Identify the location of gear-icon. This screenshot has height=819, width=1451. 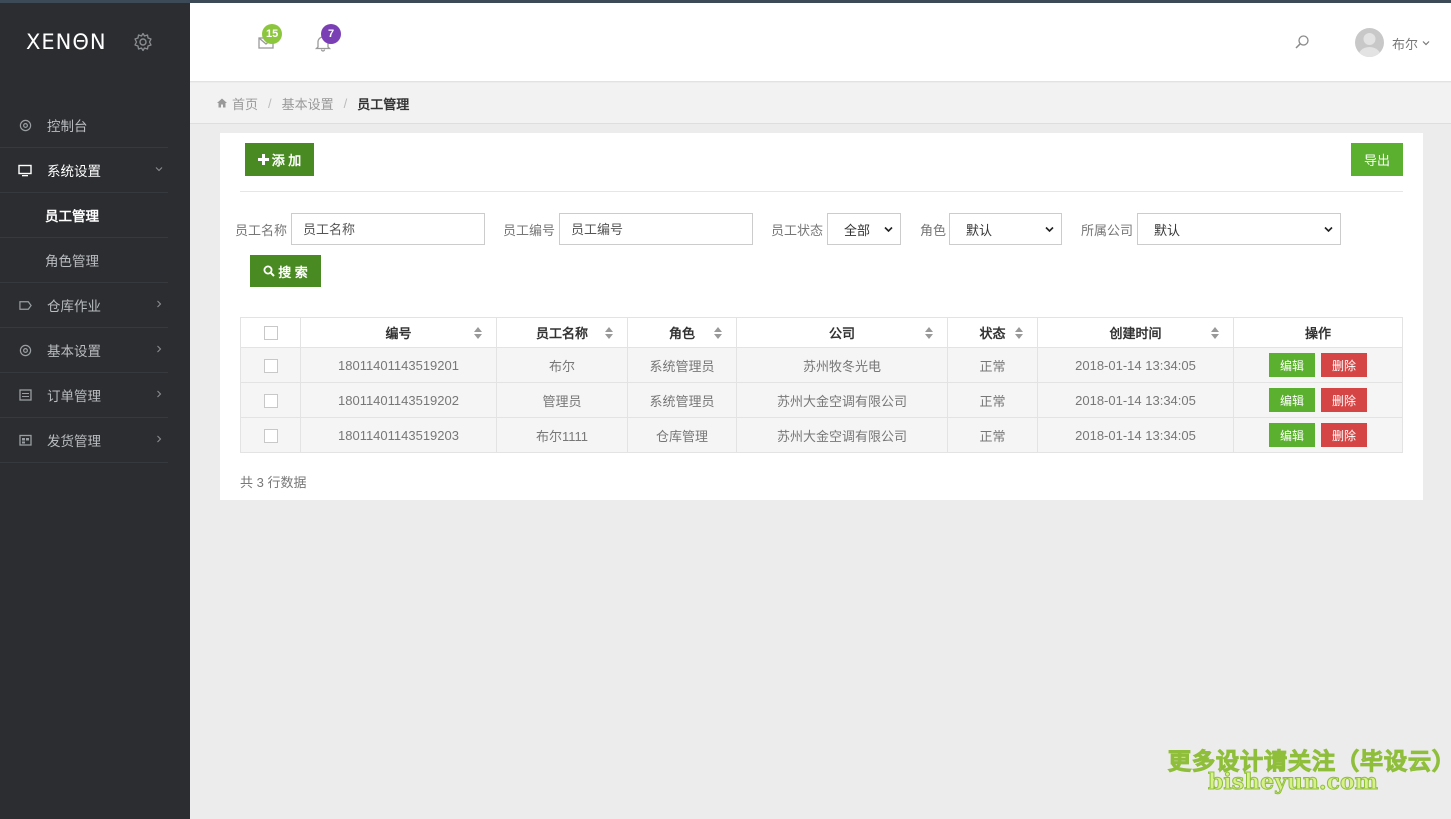
(143, 42).